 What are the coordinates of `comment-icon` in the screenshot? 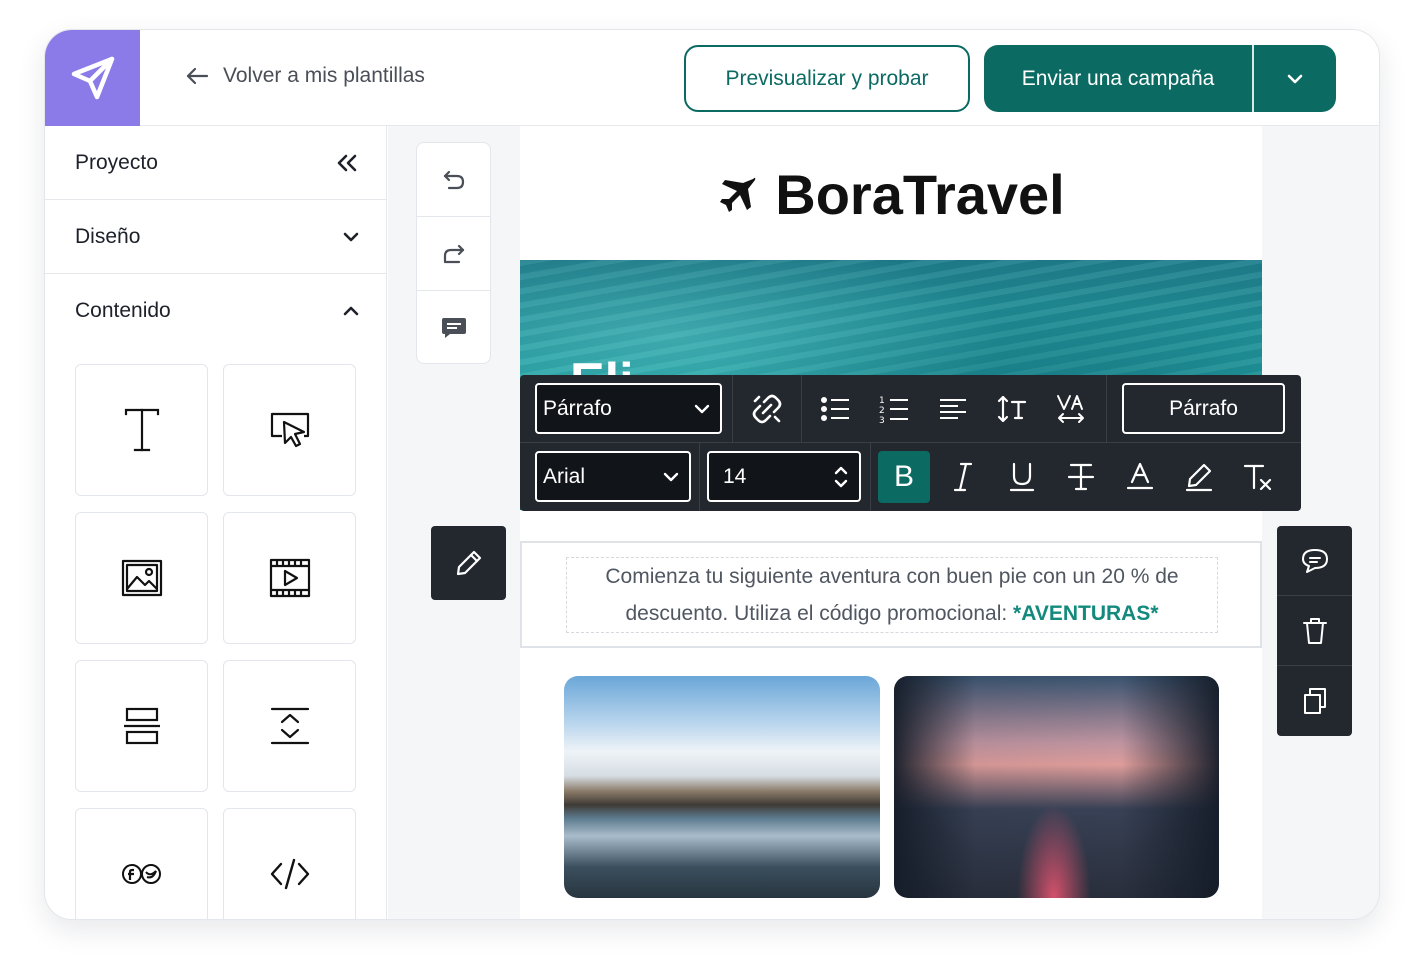 It's located at (1314, 560).